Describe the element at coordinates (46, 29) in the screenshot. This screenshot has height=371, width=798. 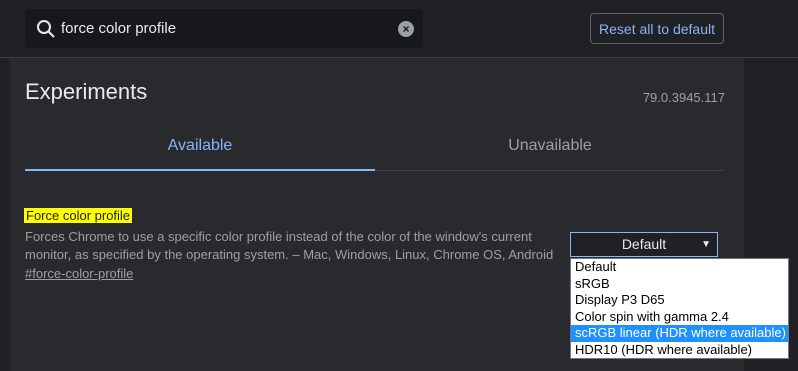
I see `search-icon` at that location.